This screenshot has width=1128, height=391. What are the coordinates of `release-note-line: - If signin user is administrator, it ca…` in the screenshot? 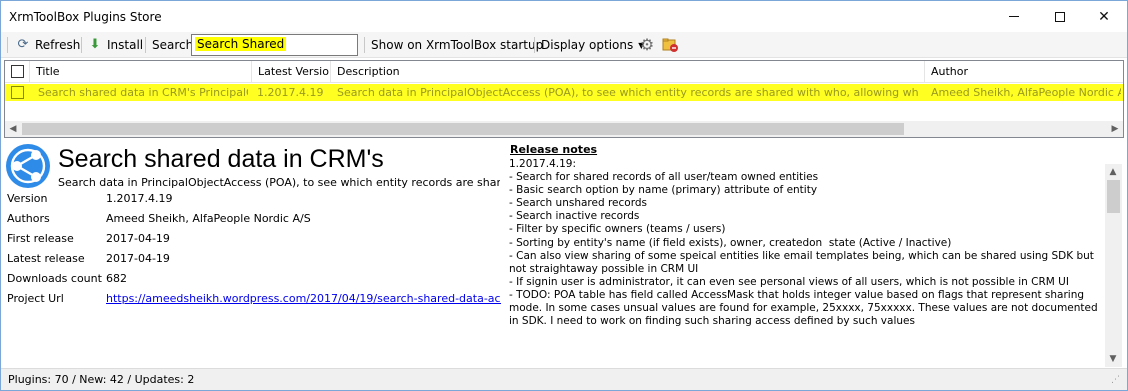 It's located at (789, 281).